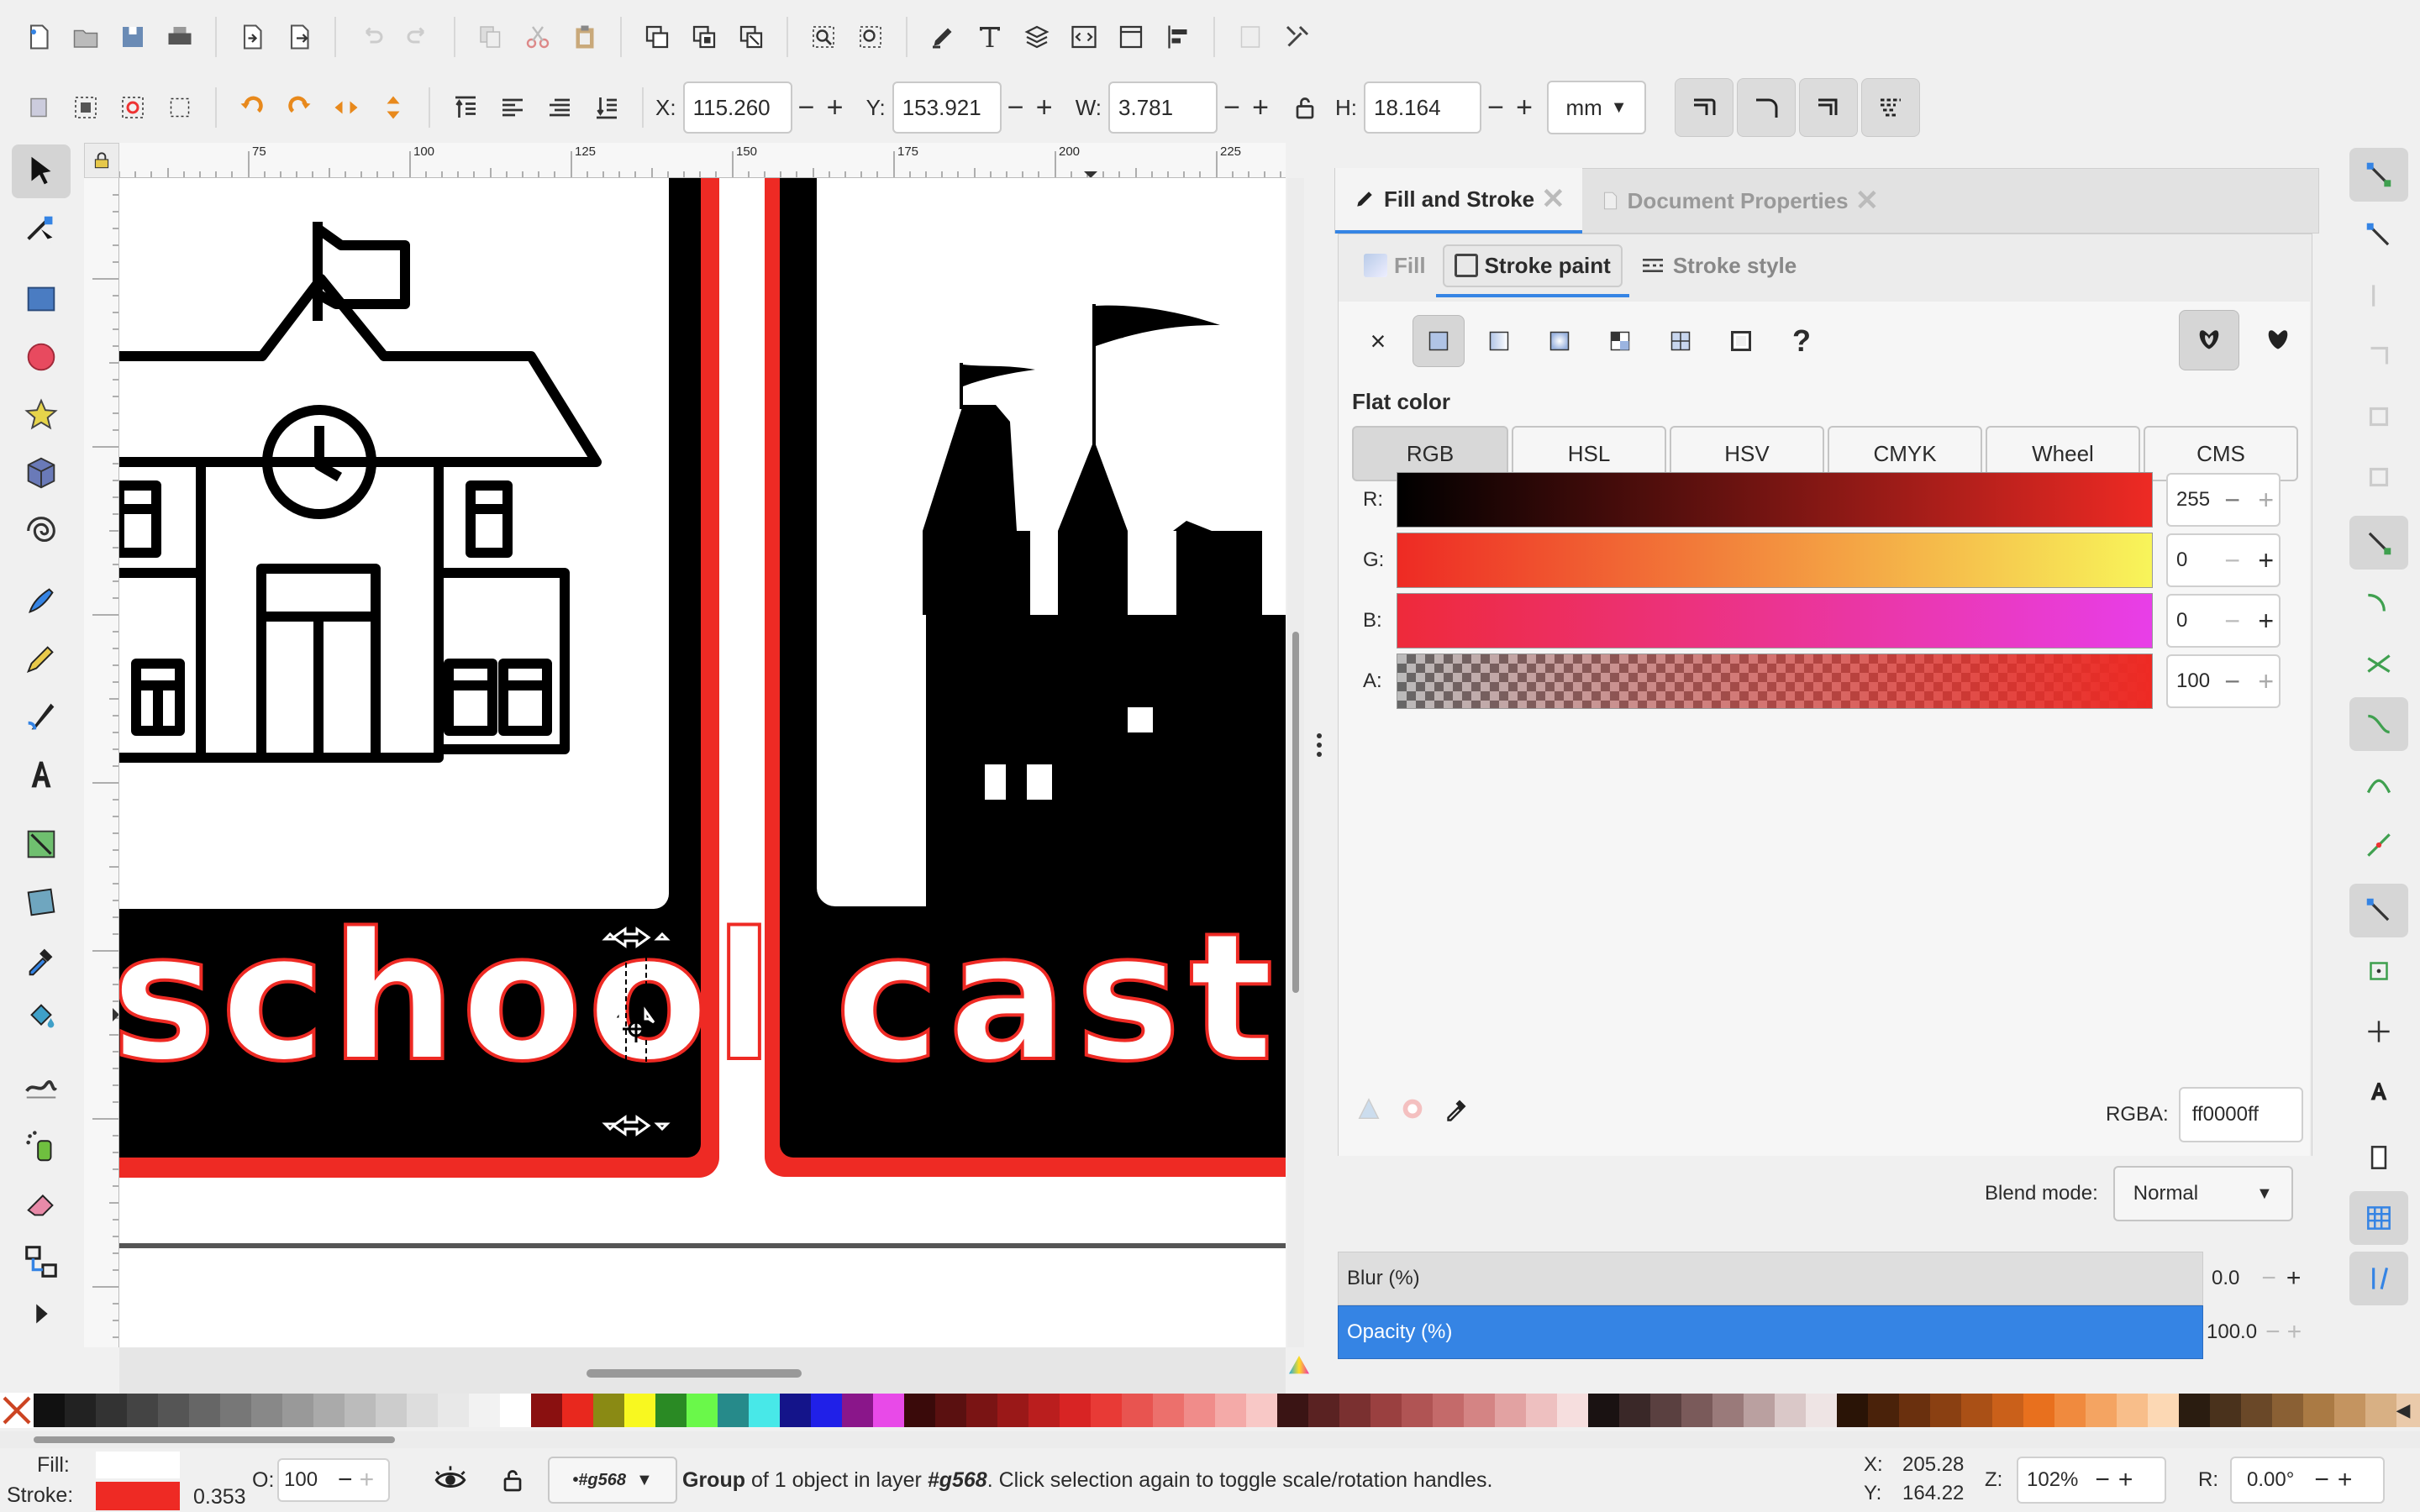  What do you see at coordinates (1369, 1109) in the screenshot?
I see `gamut-icon` at bounding box center [1369, 1109].